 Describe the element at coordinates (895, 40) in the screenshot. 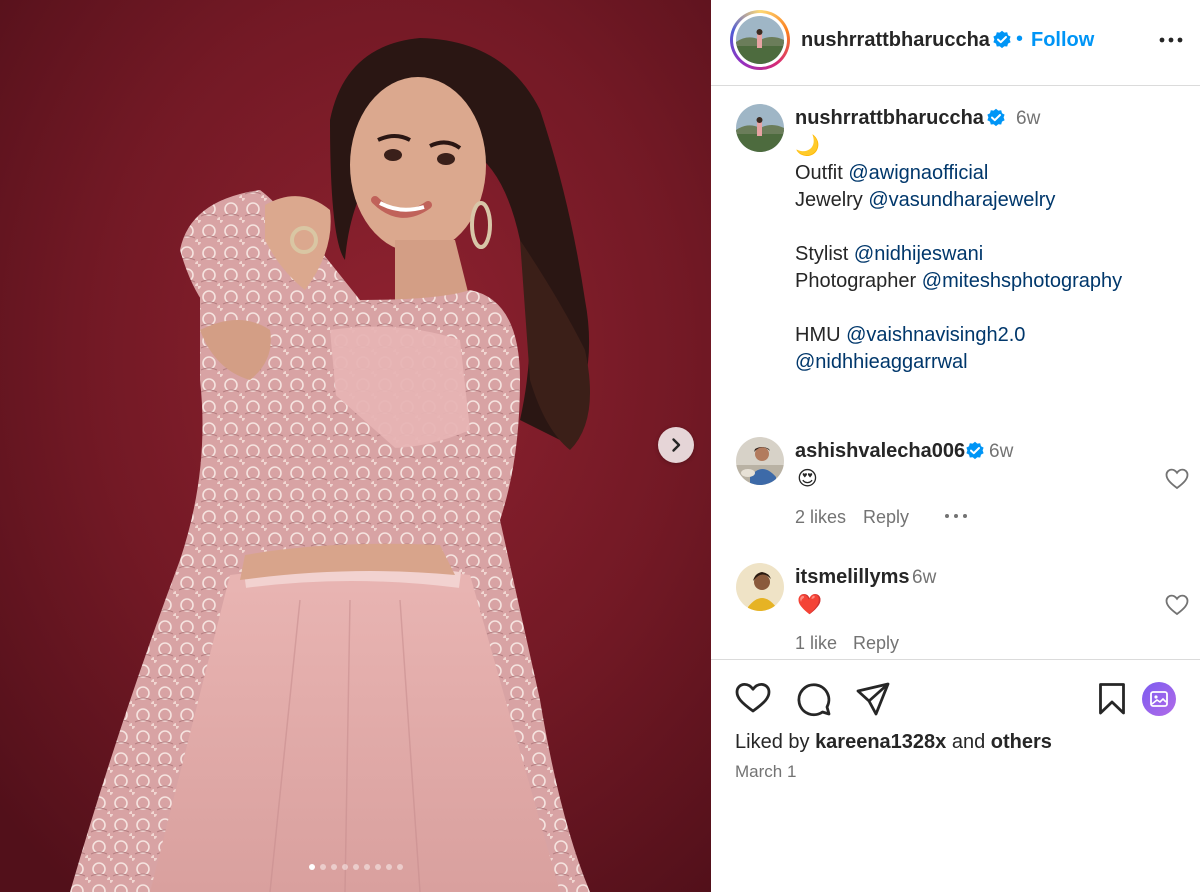

I see `author-username: nushrrattbharuccha` at that location.